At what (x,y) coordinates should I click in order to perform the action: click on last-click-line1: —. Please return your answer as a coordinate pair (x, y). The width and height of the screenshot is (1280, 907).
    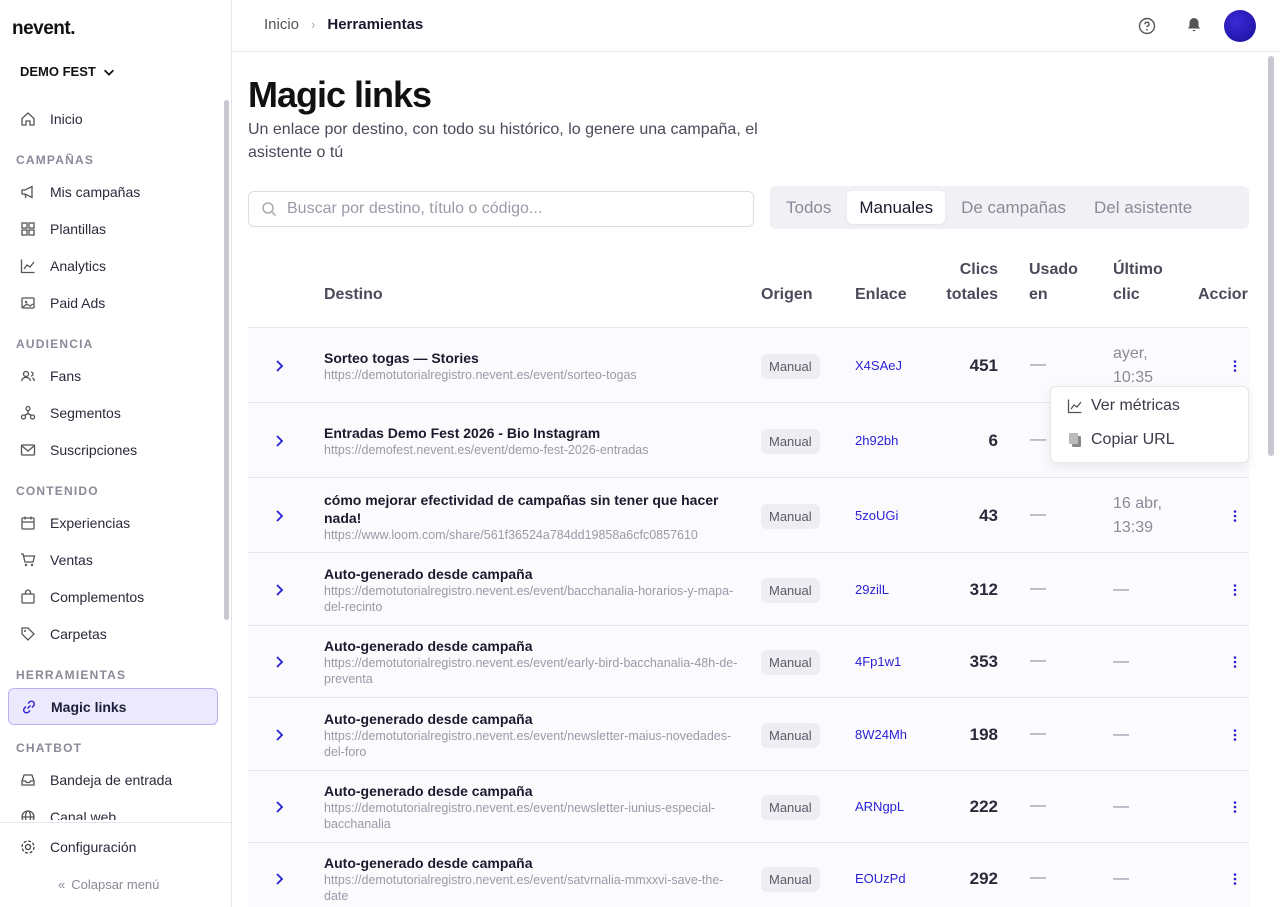
    Looking at the image, I should click on (1121, 806).